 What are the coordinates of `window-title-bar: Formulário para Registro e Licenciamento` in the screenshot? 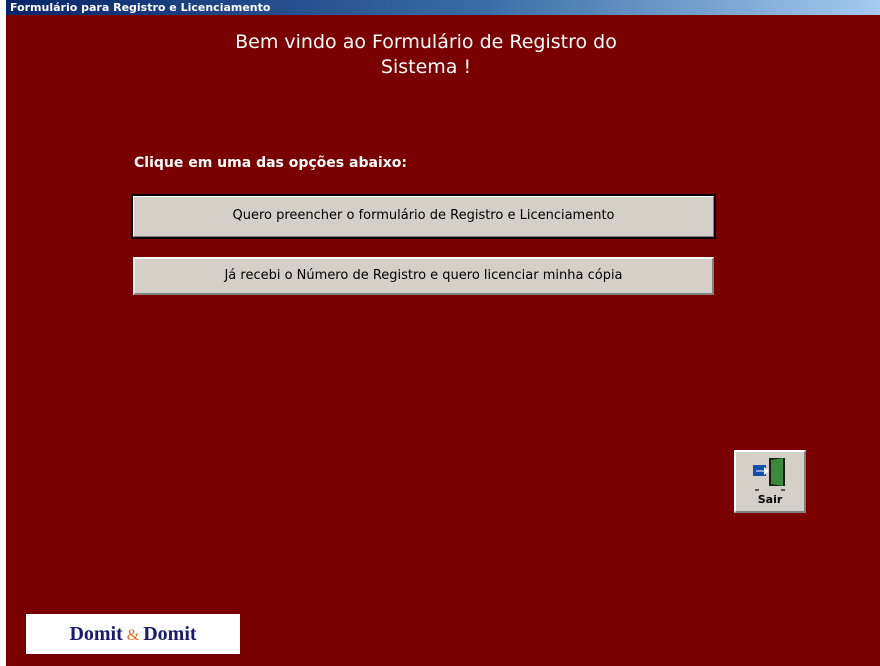 It's located at (443, 7).